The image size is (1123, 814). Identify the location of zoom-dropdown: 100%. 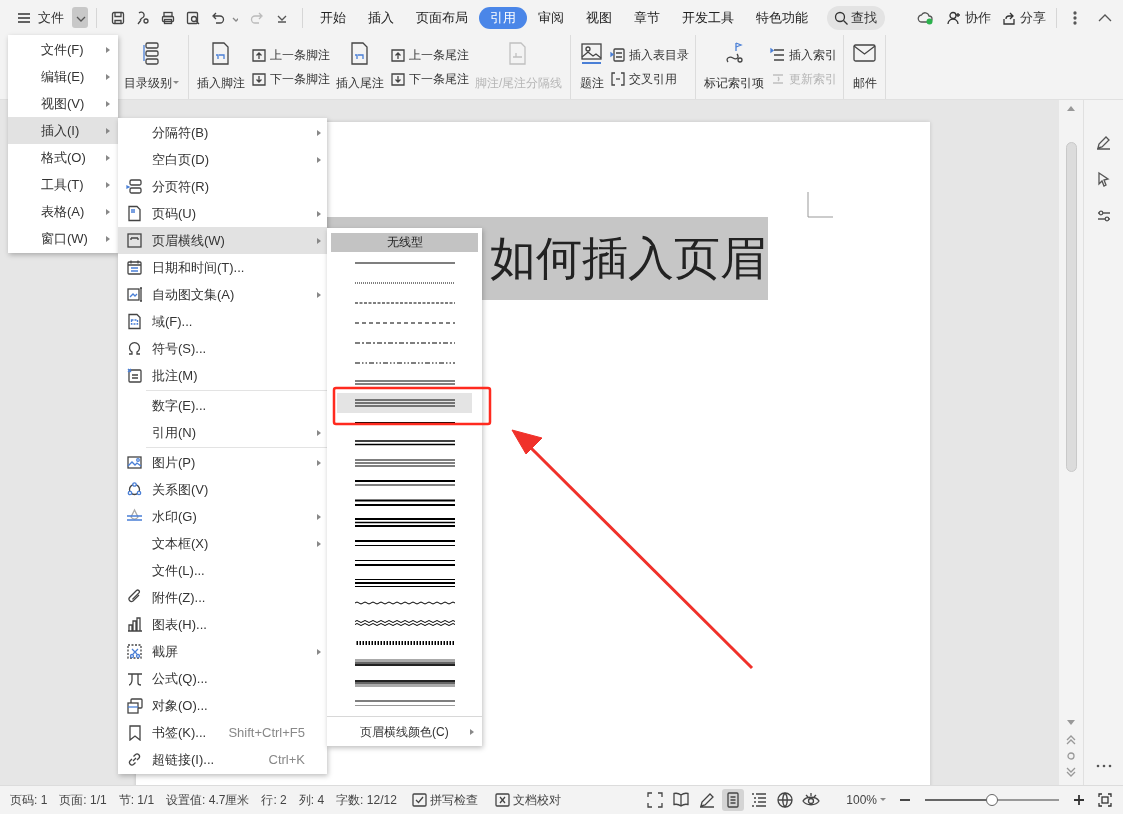
(866, 800).